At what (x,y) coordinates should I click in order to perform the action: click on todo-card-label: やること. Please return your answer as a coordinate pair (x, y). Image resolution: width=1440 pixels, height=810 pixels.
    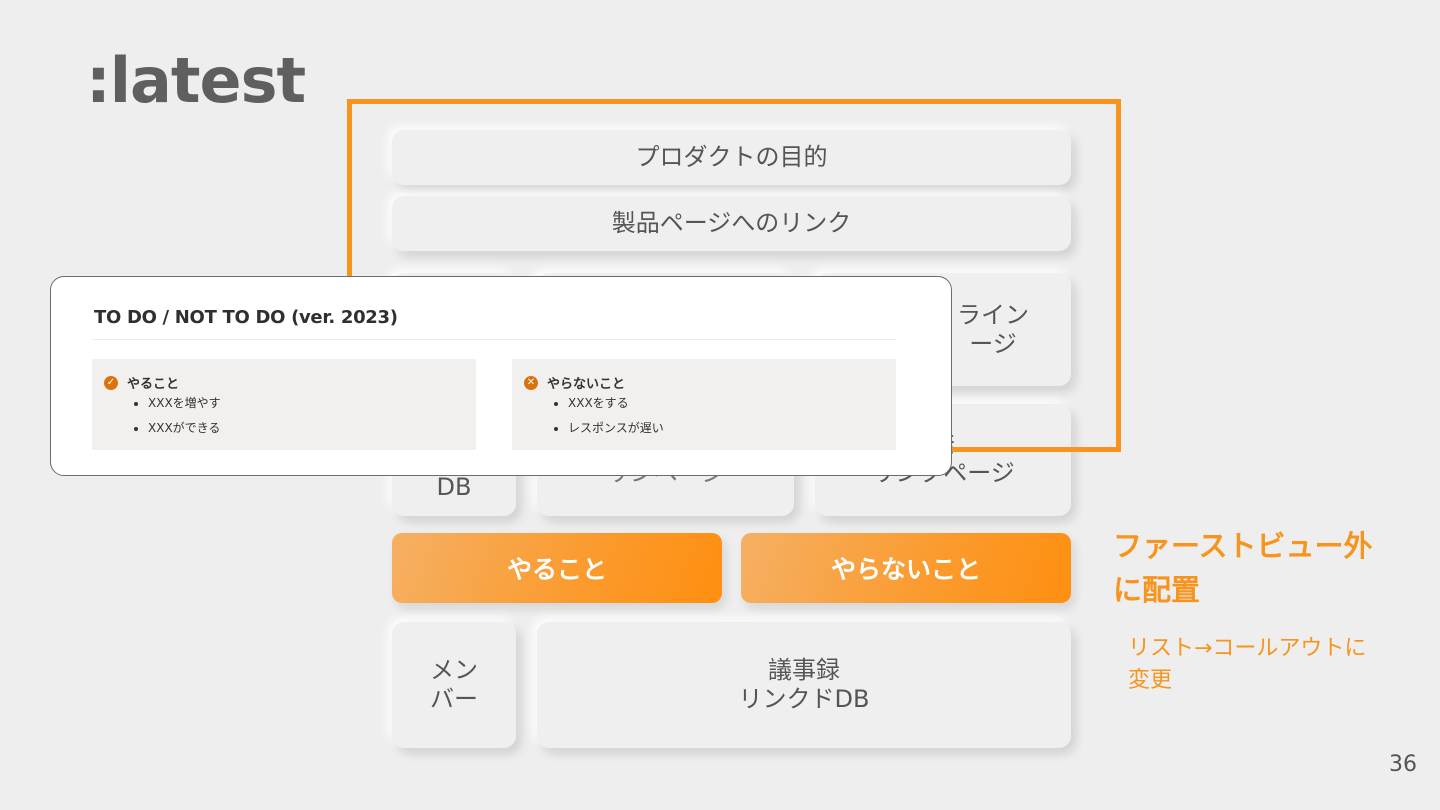
    Looking at the image, I should click on (556, 569).